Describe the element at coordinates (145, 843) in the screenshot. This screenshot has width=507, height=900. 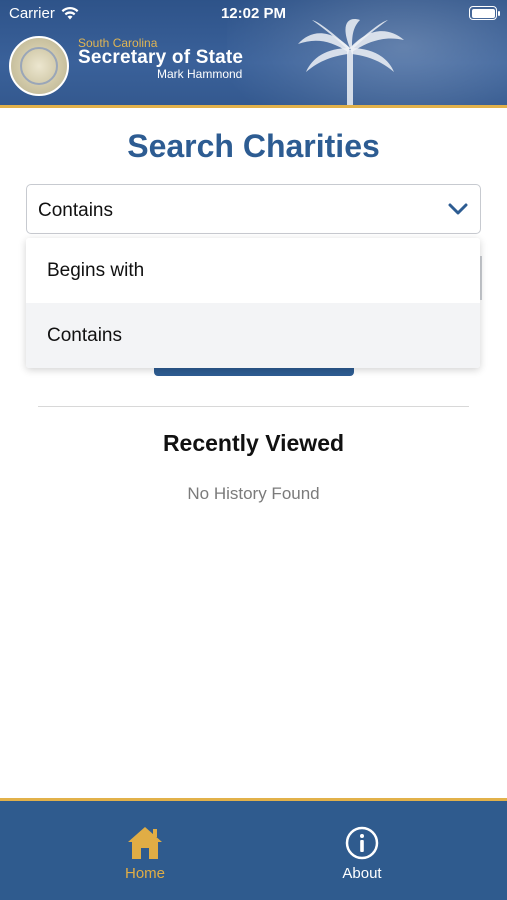
I see `home-icon` at that location.